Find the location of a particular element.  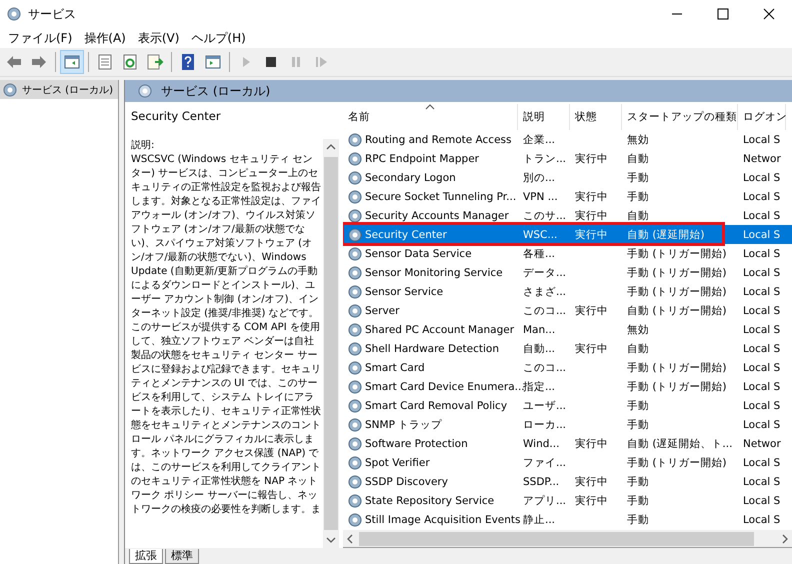

scroll-down-icon is located at coordinates (331, 540).